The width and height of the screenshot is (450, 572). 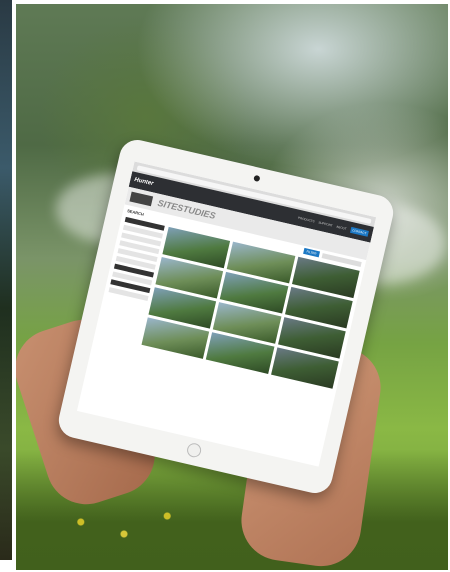 What do you see at coordinates (6, 280) in the screenshot?
I see `left-edge-strip` at bounding box center [6, 280].